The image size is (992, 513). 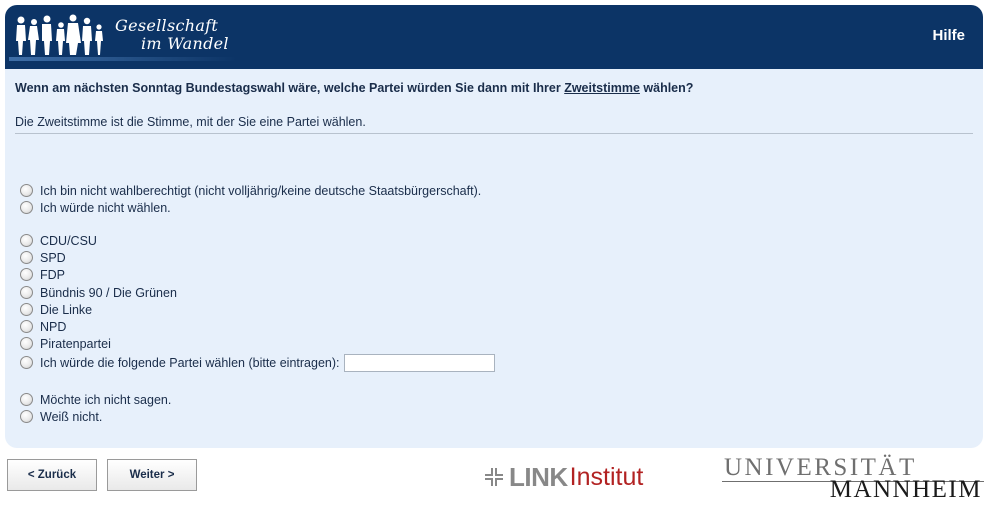 What do you see at coordinates (185, 43) in the screenshot?
I see `logo-title-line2: im Wandel` at bounding box center [185, 43].